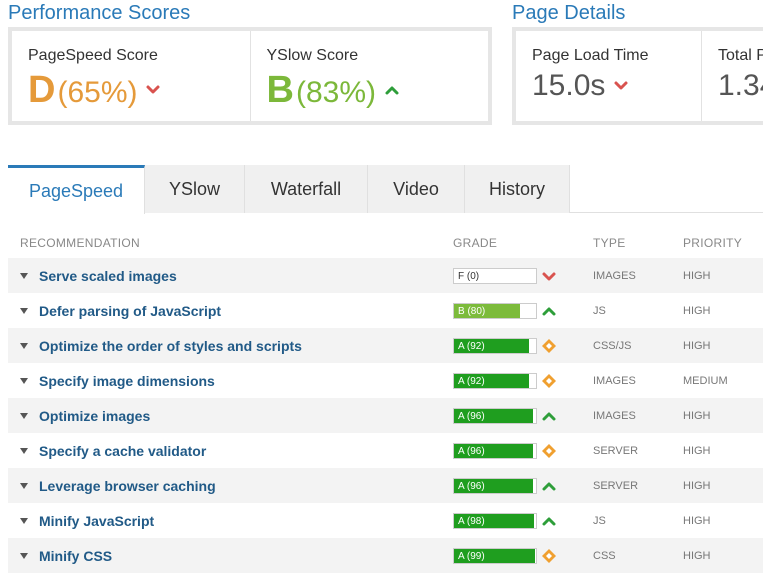 Image resolution: width=763 pixels, height=580 pixels. I want to click on table-row: Minify CSS A (99) CSS HIGH, so click(385, 555).